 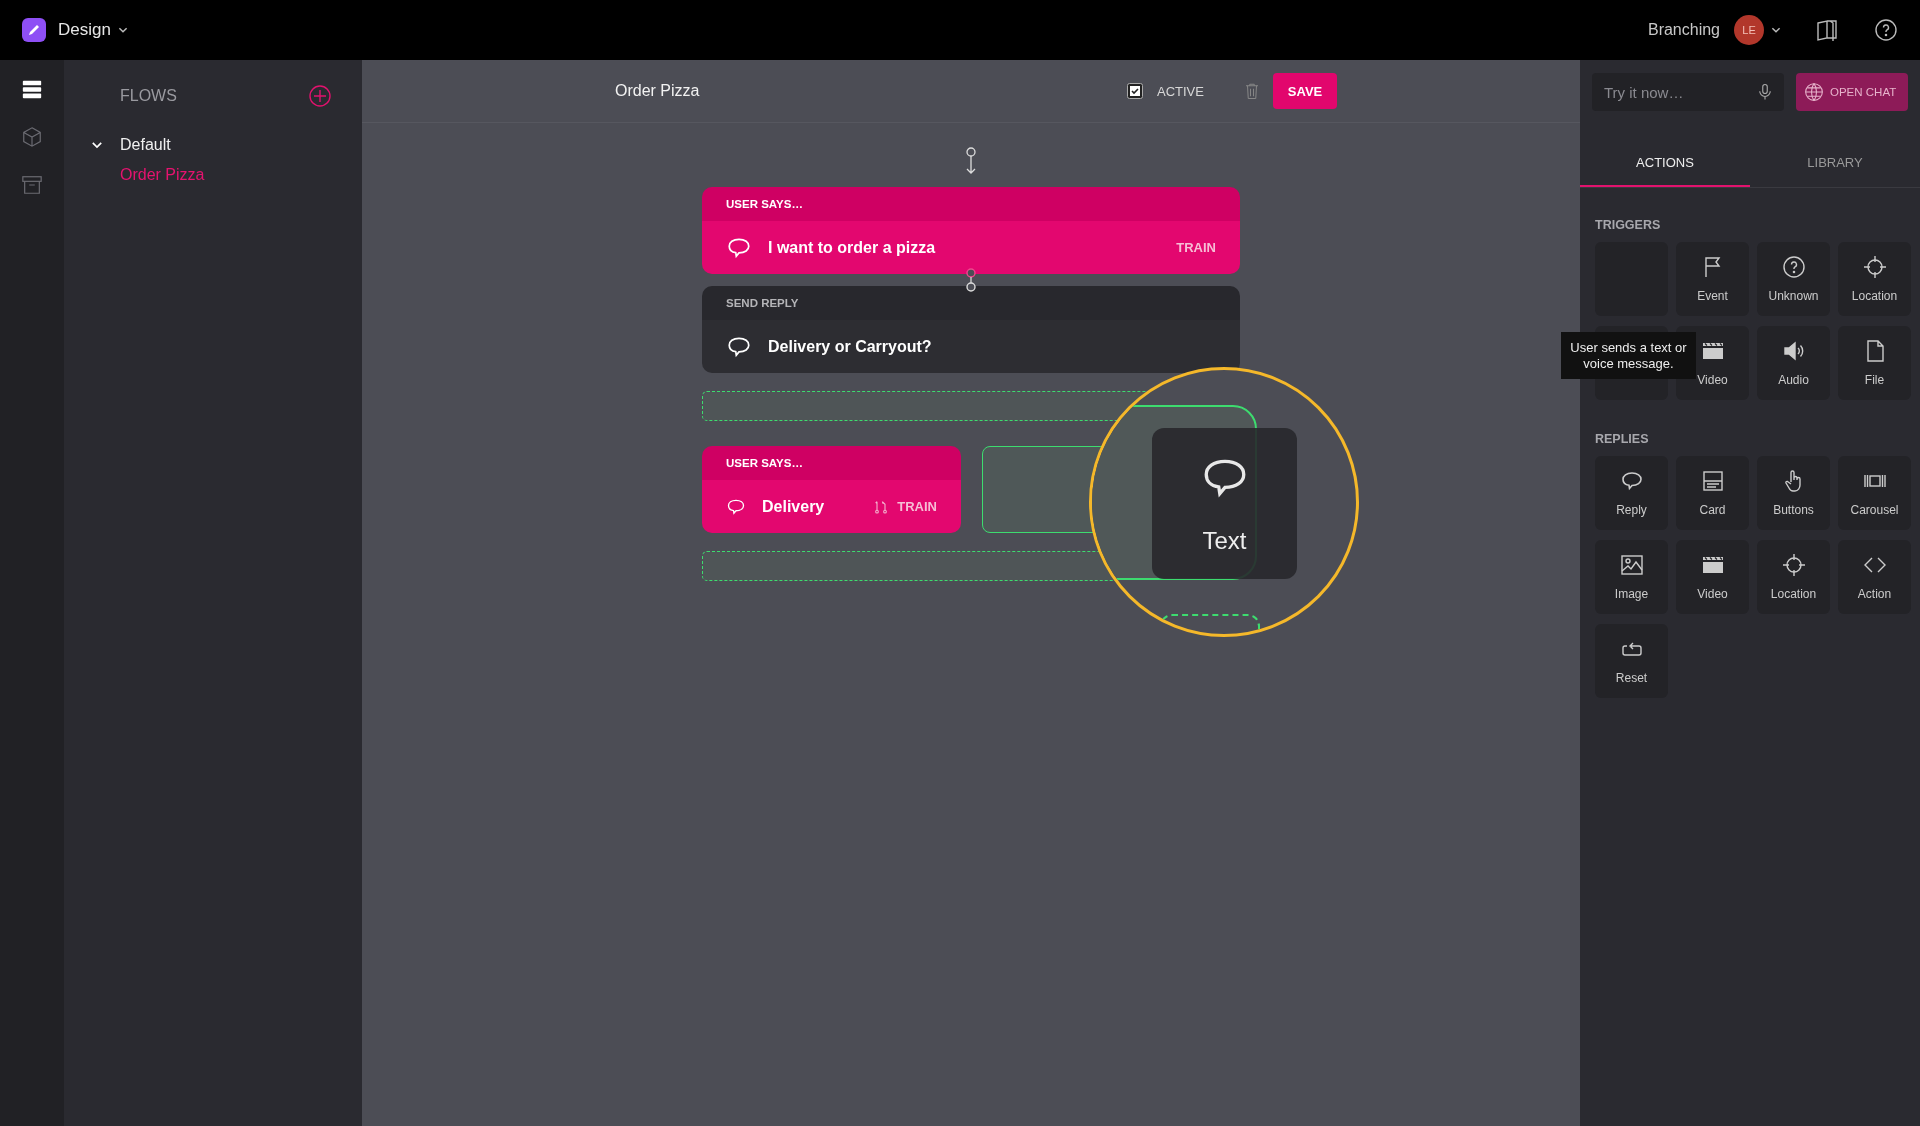 I want to click on connector-pin-icon, so click(x=971, y=161).